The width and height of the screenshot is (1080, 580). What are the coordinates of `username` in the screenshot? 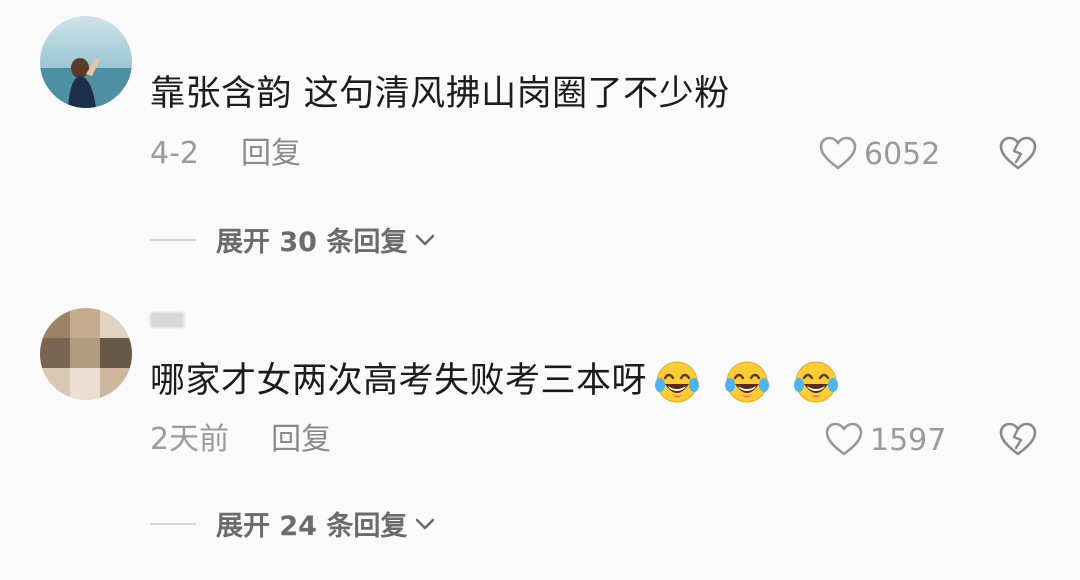 It's located at (167, 320).